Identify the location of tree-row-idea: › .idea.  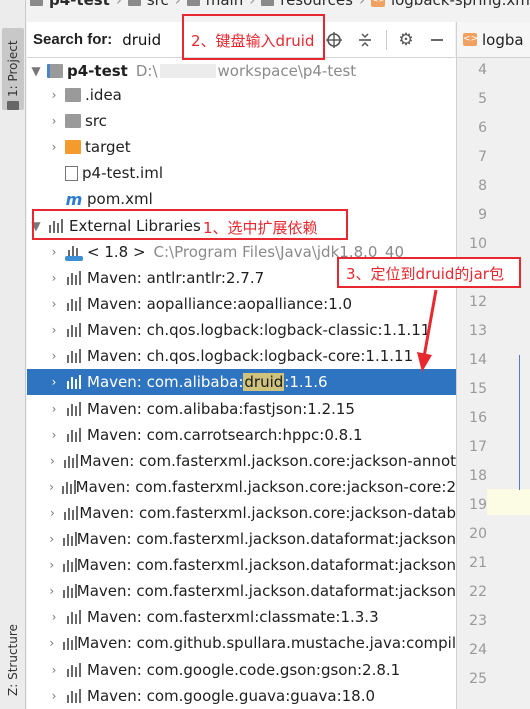
(241, 95).